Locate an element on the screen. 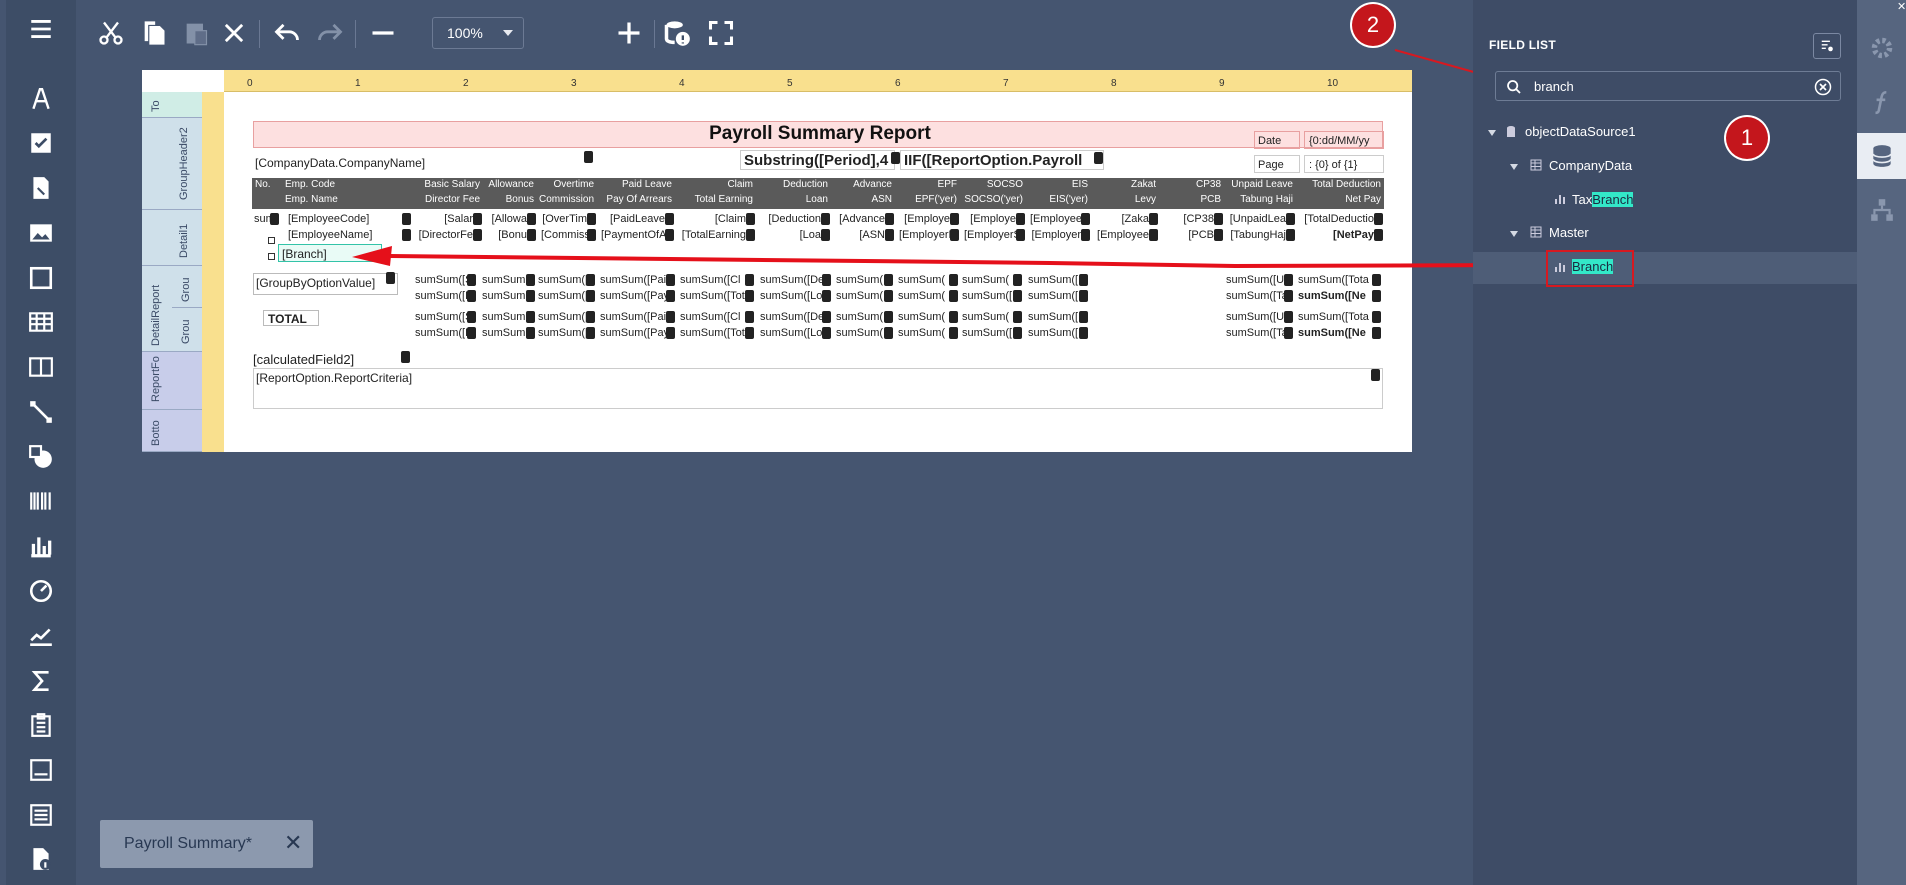 The height and width of the screenshot is (885, 1906). band-bottom-margin: Botto is located at coordinates (172, 431).